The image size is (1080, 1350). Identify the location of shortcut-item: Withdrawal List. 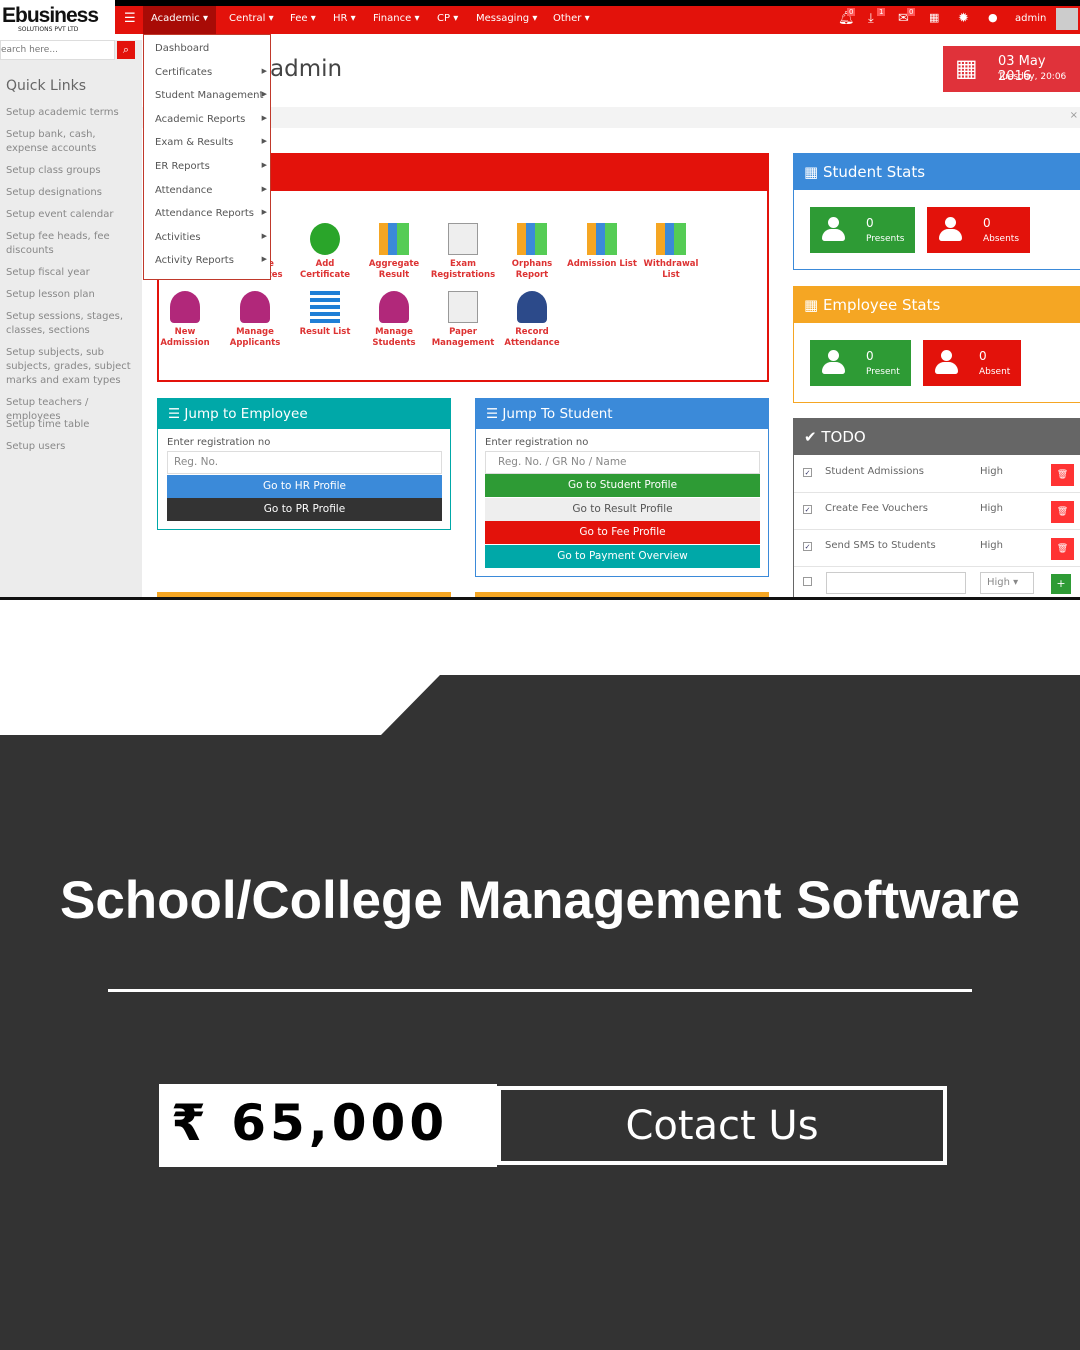
(671, 252).